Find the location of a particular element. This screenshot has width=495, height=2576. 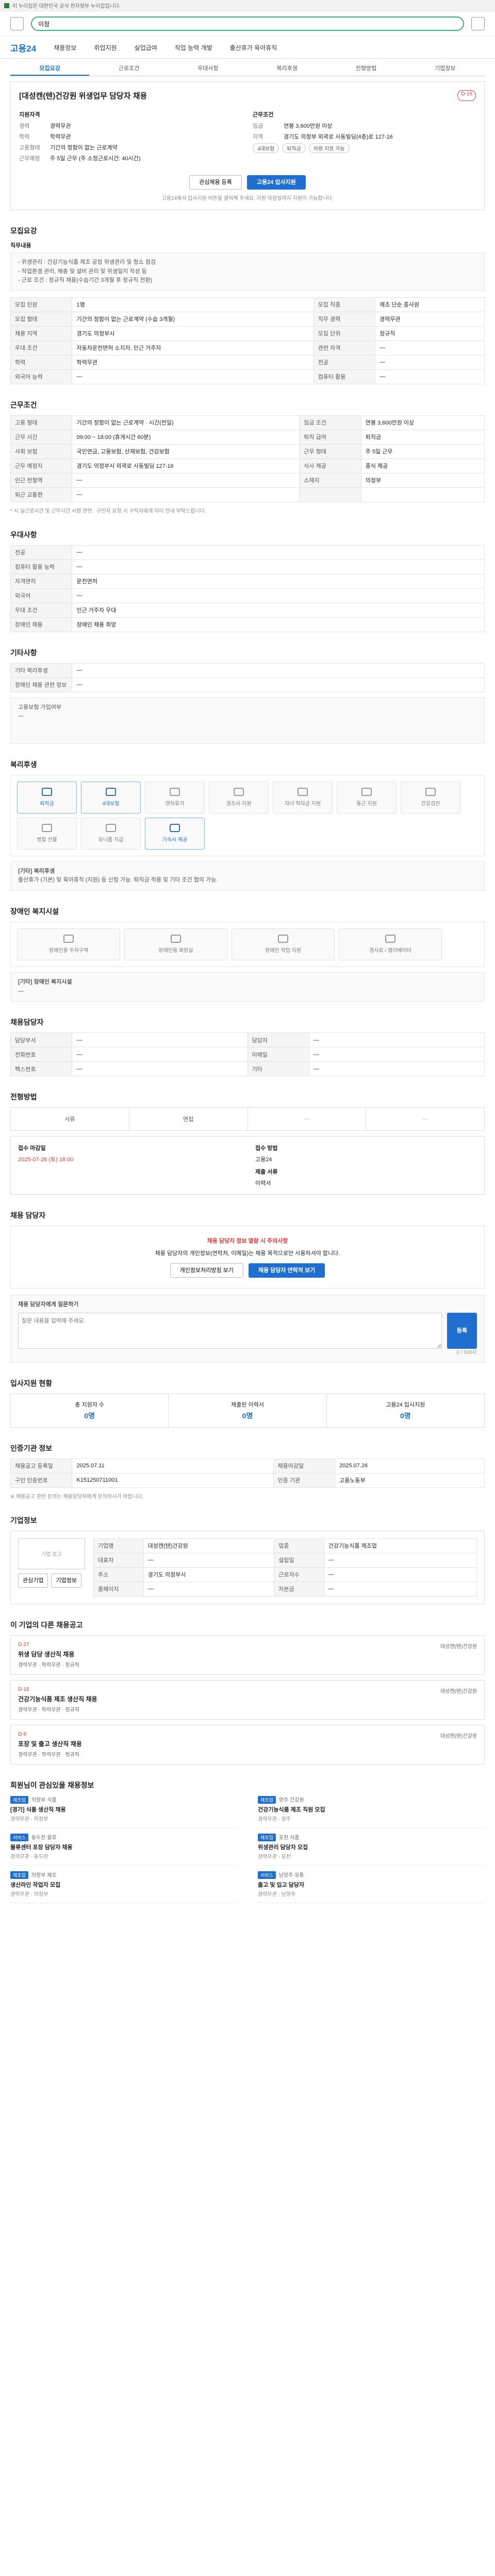

other-job-name: 포장 및 출고 생산직 채용 is located at coordinates (50, 1743).